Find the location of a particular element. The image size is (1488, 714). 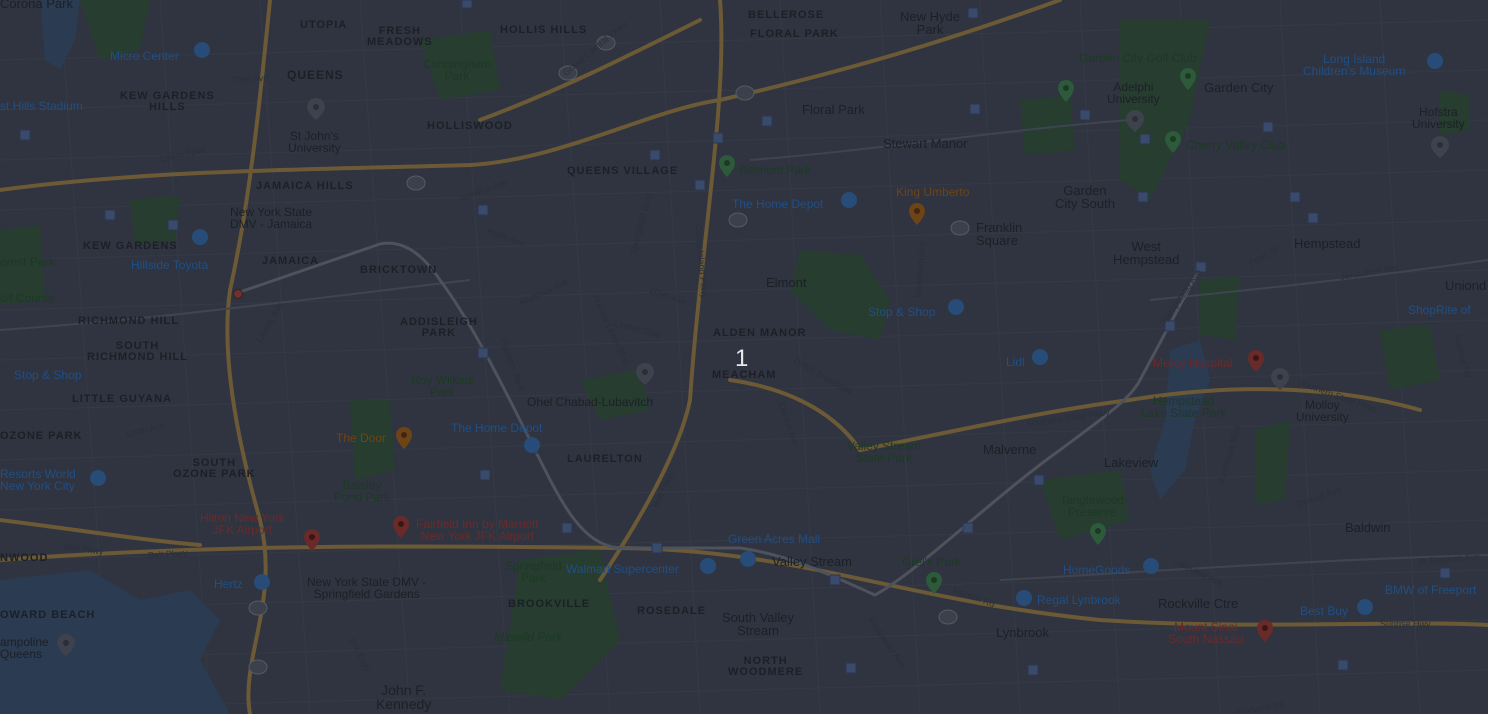

label-queens-village: QUEENS VILLAGE is located at coordinates (623, 171).